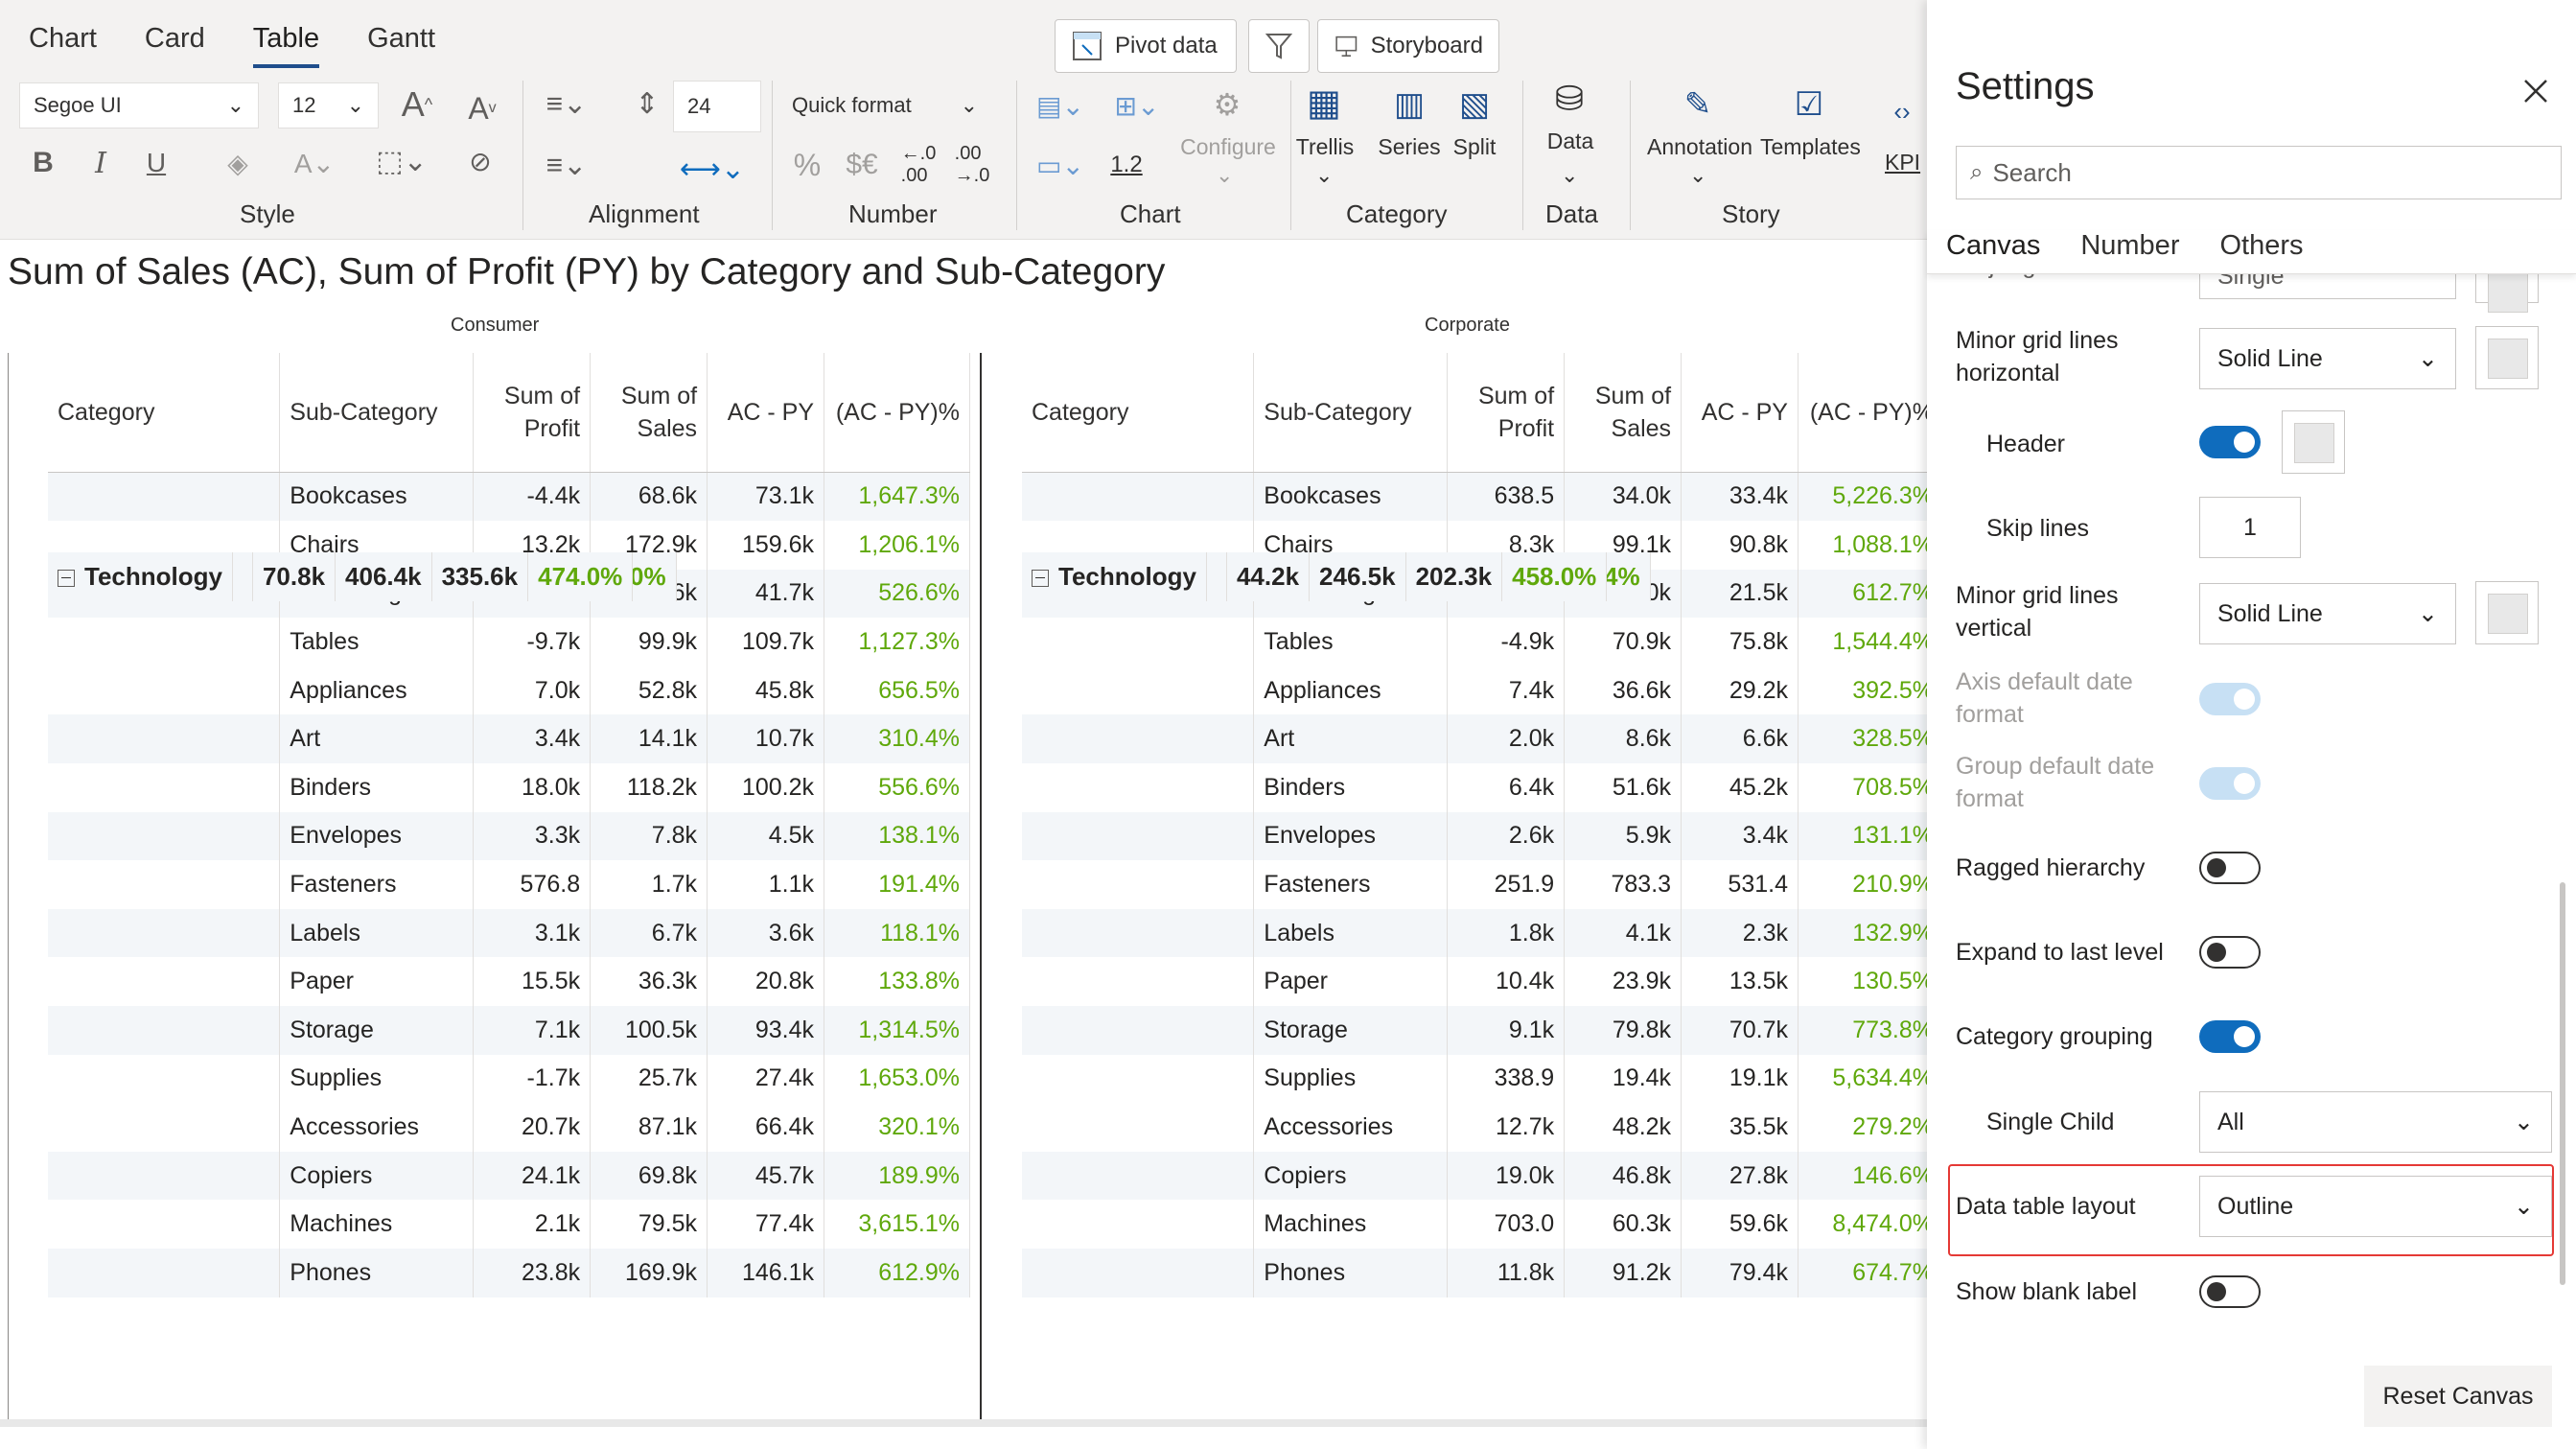 The width and height of the screenshot is (2576, 1449). I want to click on series-label: Series, so click(1409, 147).